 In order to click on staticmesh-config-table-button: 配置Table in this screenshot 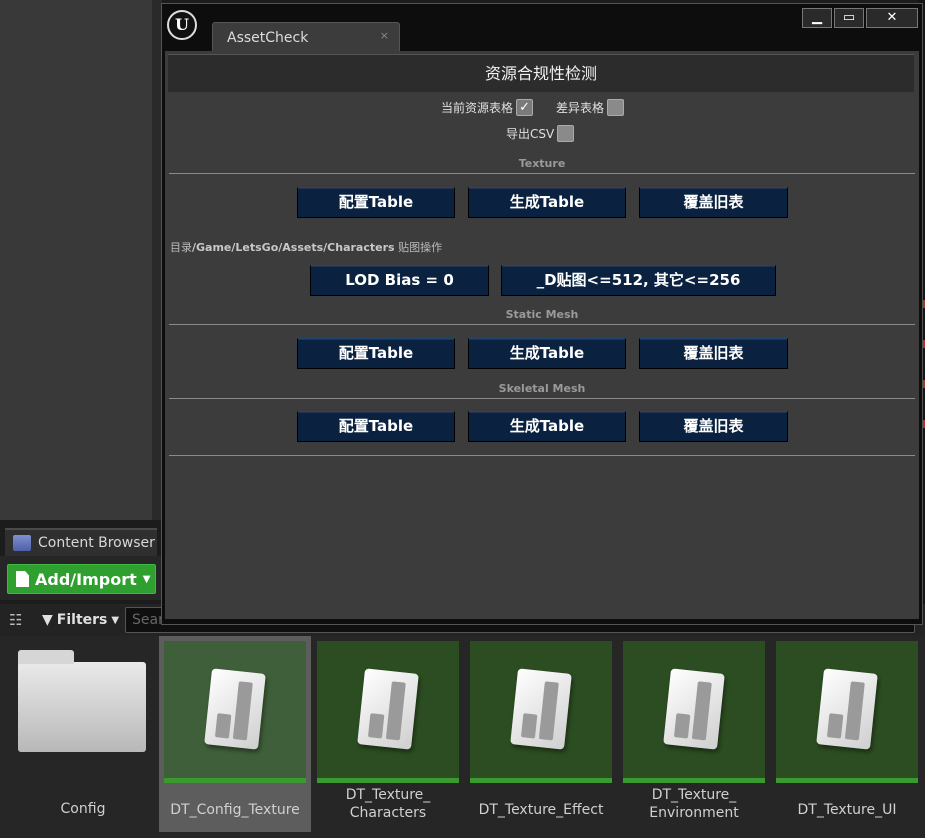, I will do `click(376, 353)`.